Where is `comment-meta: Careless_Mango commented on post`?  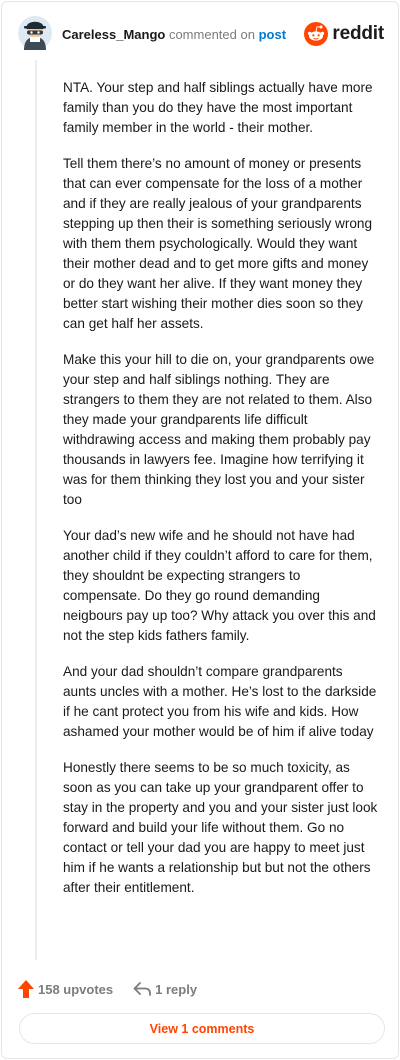 comment-meta: Careless_Mango commented on post is located at coordinates (174, 35).